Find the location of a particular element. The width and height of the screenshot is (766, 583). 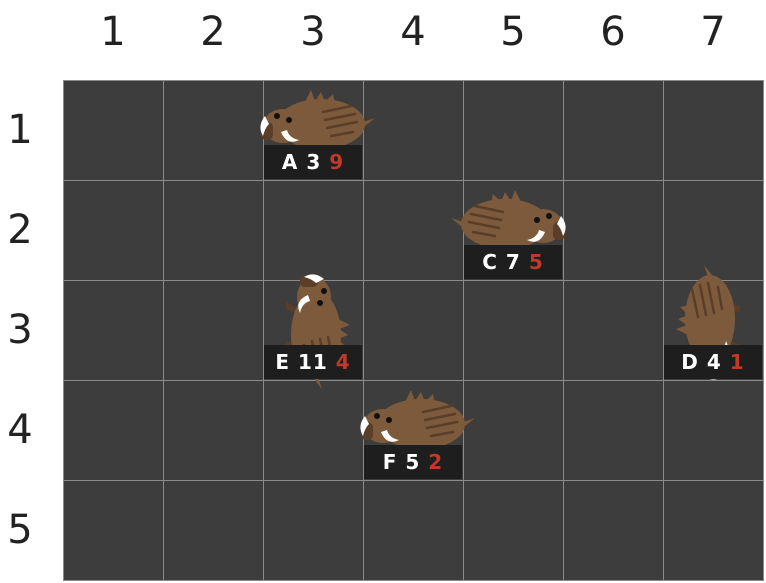

piece-value-secondary: 5 is located at coordinates (536, 262).